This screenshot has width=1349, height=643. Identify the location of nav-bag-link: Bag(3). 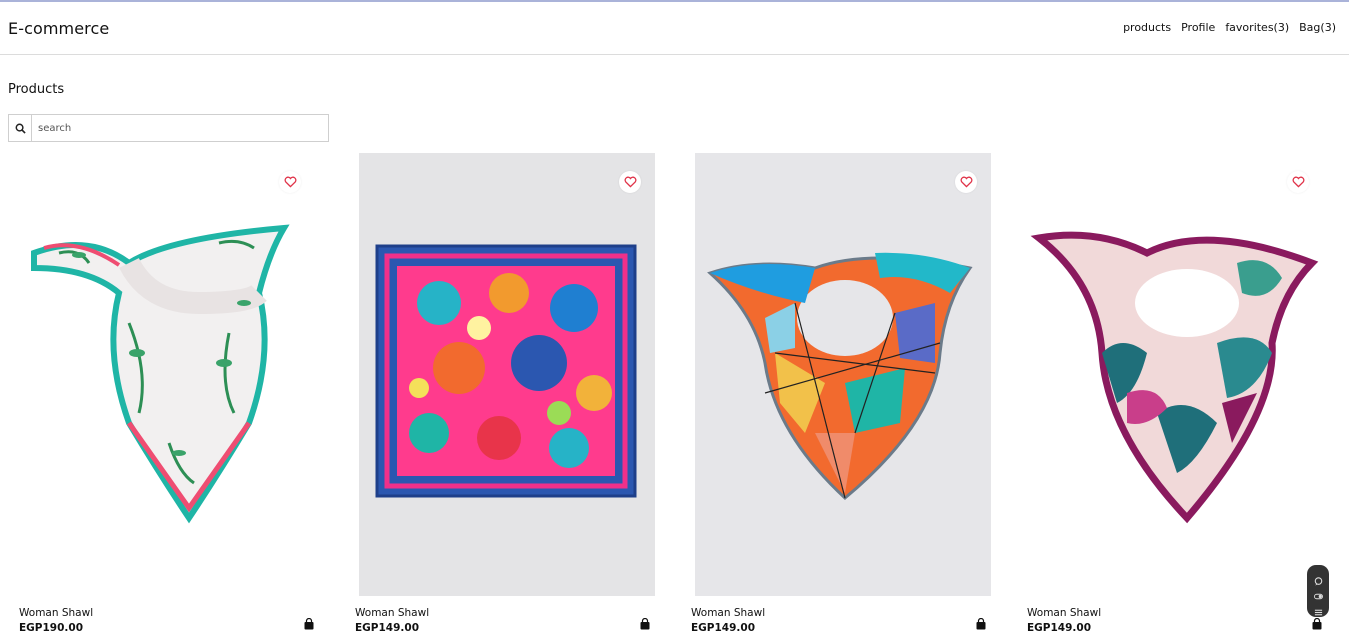
(1317, 27).